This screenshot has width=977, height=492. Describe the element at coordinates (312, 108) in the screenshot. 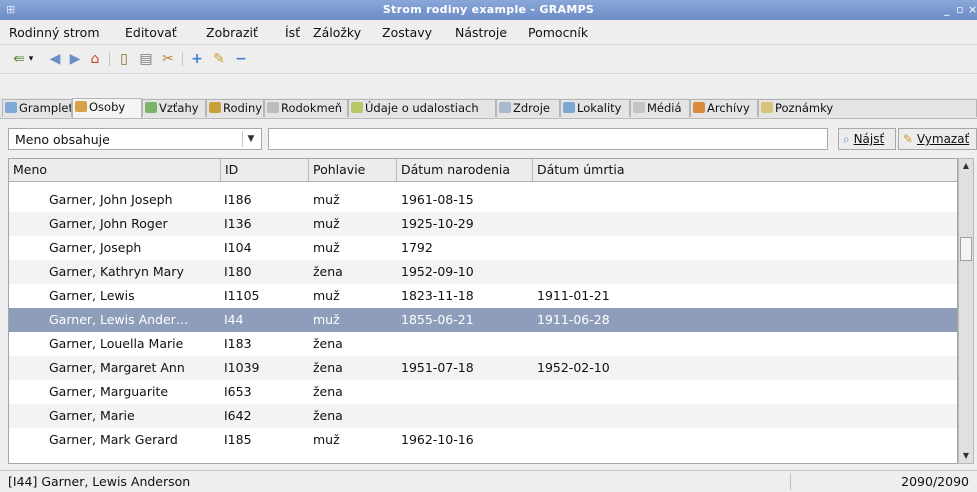

I see `tab-label: Rodokmeň` at that location.